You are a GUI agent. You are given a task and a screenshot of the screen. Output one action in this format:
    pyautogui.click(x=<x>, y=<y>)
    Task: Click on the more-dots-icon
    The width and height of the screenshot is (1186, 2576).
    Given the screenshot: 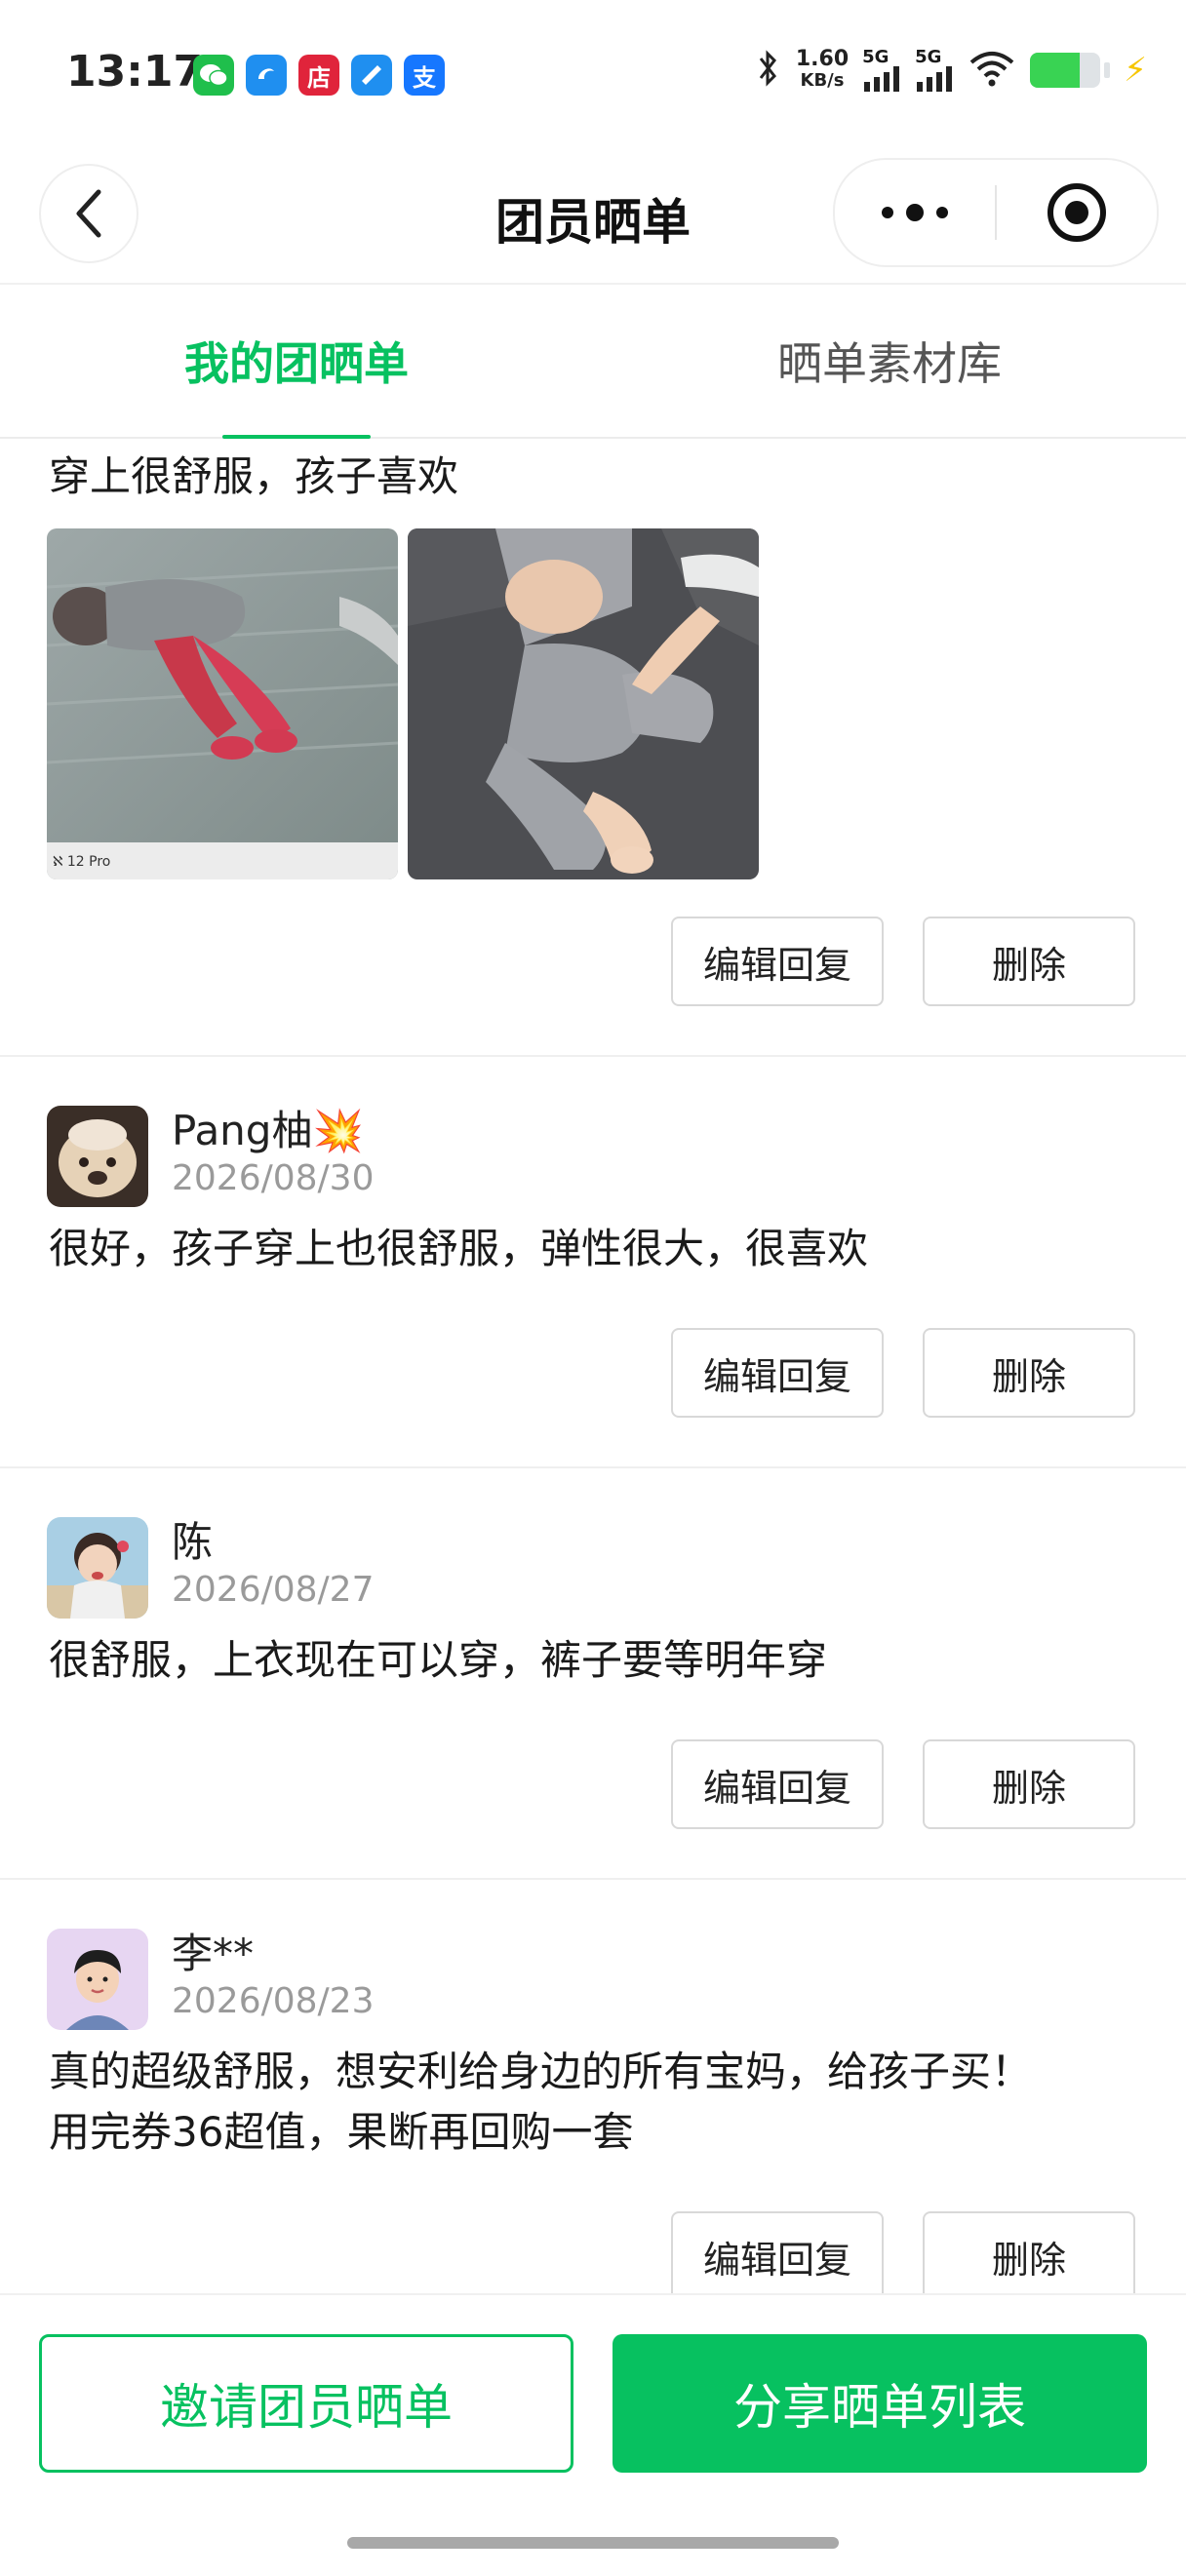 What is the action you would take?
    pyautogui.click(x=915, y=212)
    